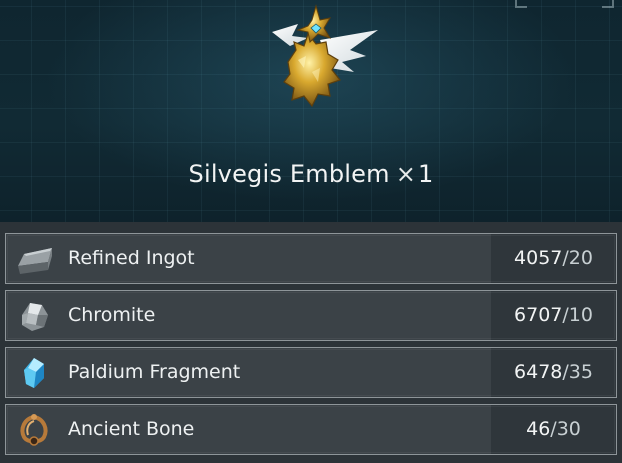  What do you see at coordinates (426, 174) in the screenshot?
I see `item-quantity: 1` at bounding box center [426, 174].